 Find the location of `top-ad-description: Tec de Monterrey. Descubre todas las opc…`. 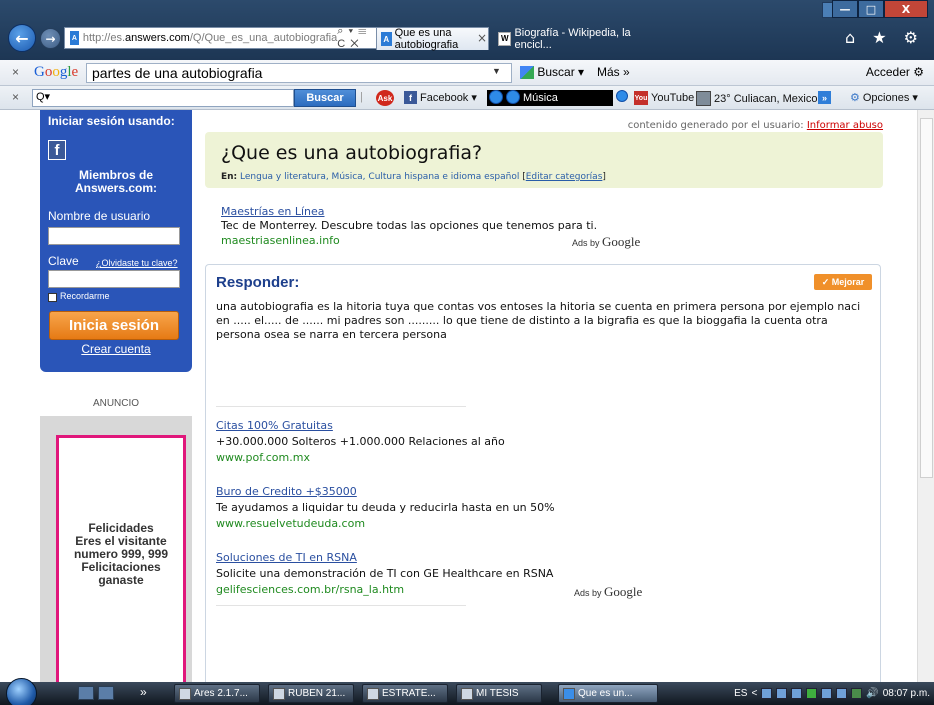

top-ad-description: Tec de Monterrey. Descubre todas las opc… is located at coordinates (409, 225).